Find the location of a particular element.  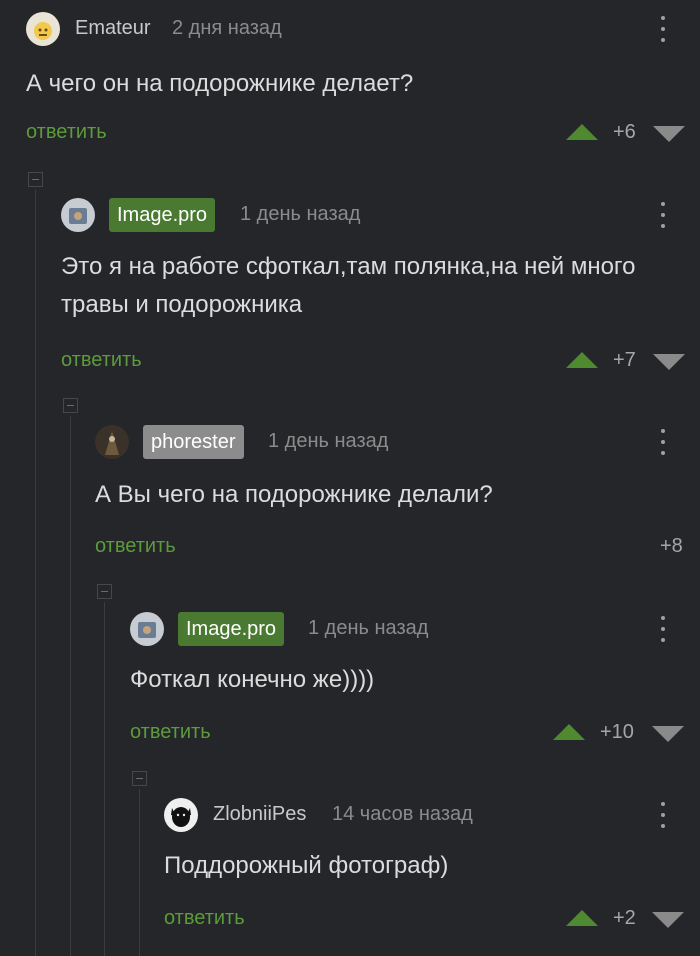

comment-time: 14 часов назад is located at coordinates (402, 814).